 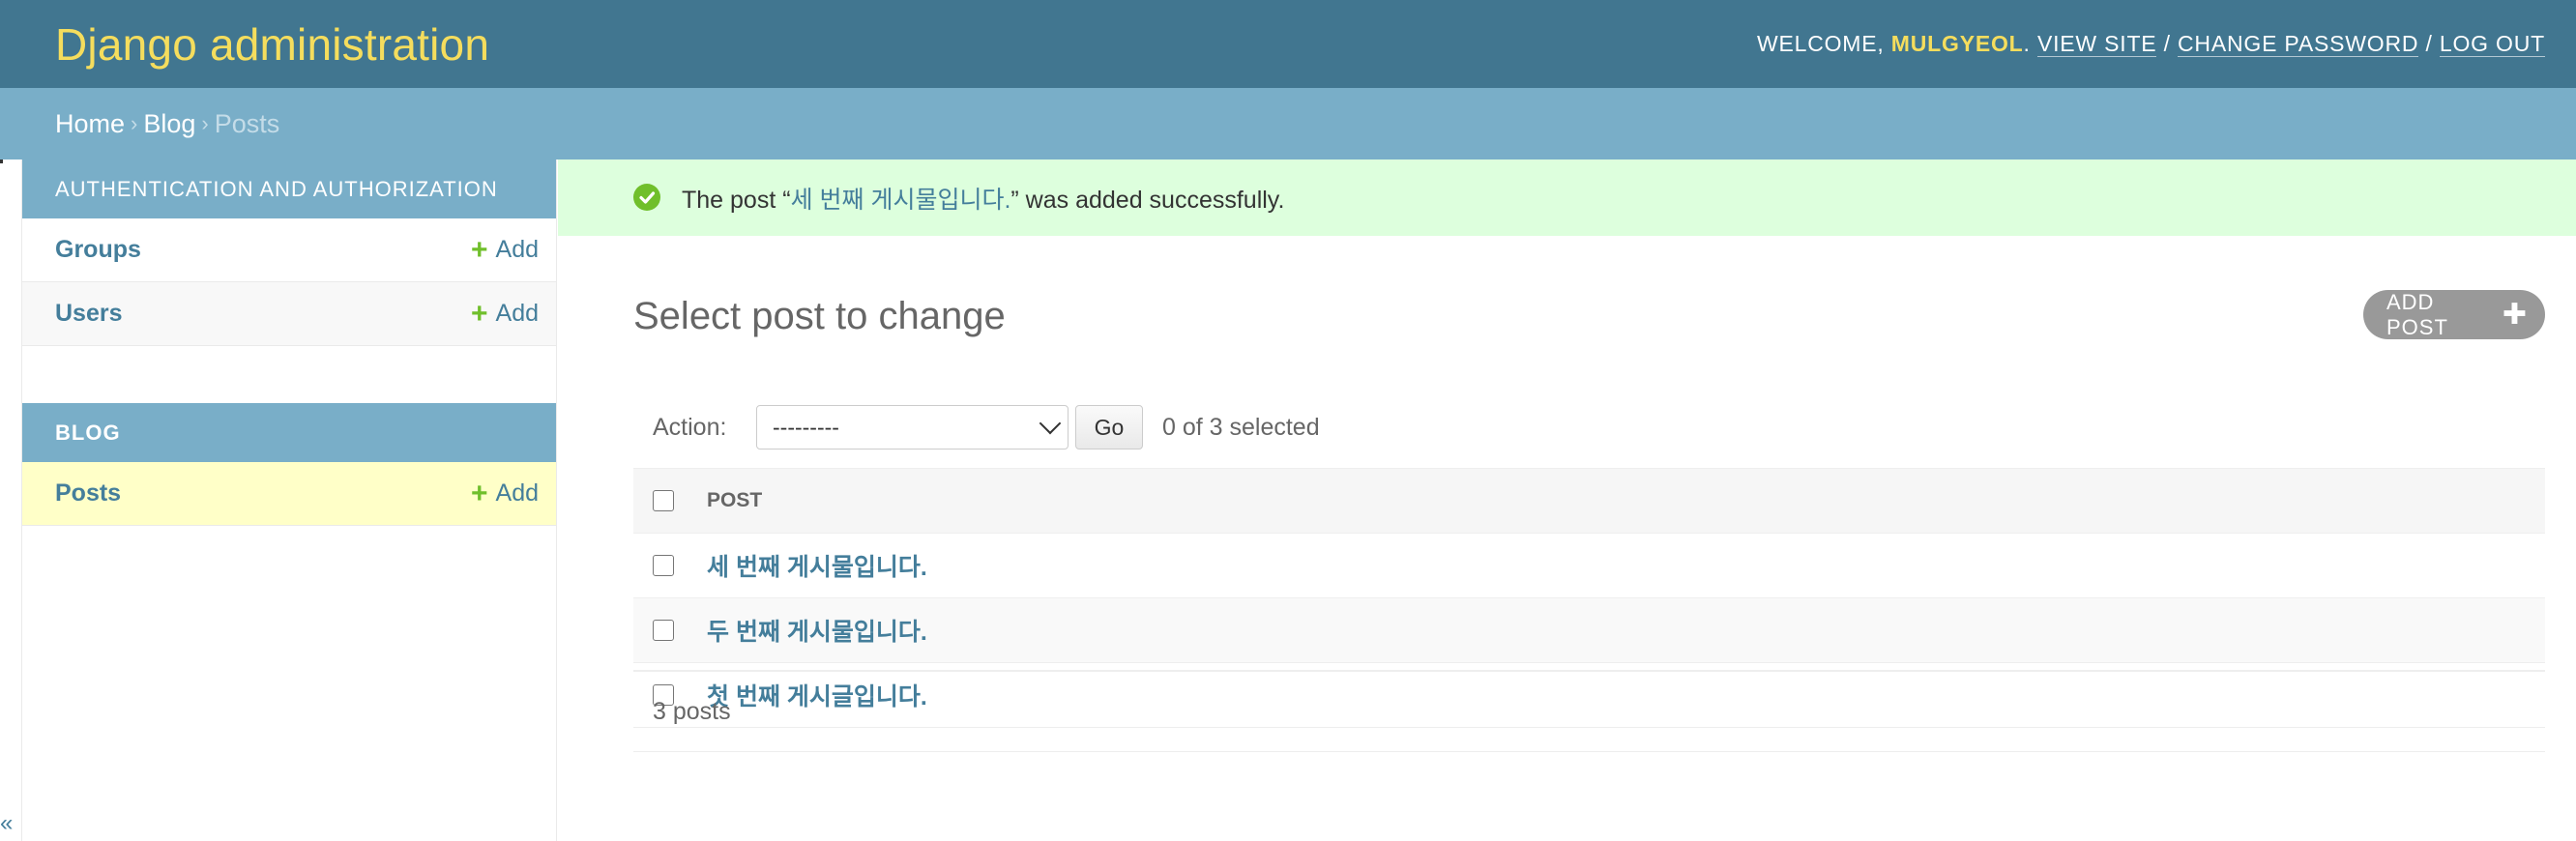 I want to click on breadcrumb-current: Posts, so click(x=247, y=123).